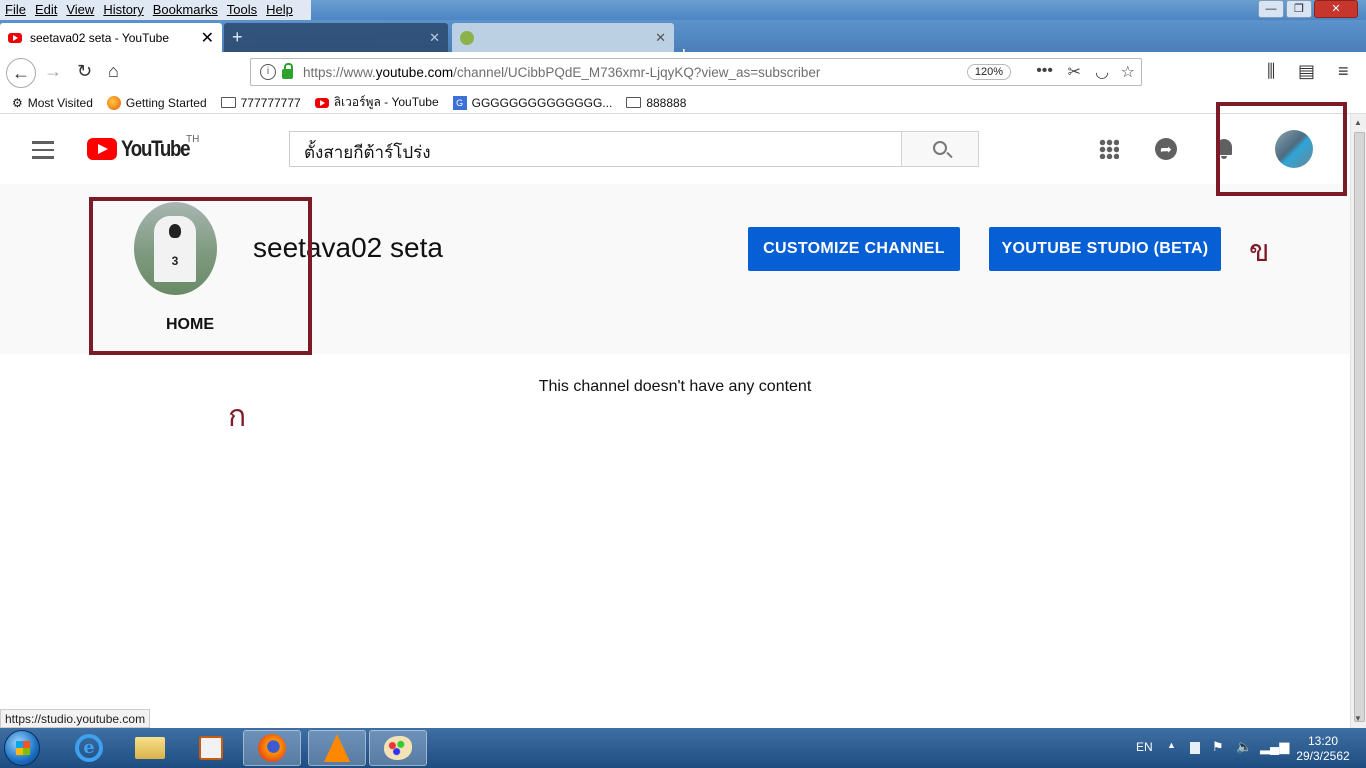  I want to click on logo-text: YouTube, so click(156, 148).